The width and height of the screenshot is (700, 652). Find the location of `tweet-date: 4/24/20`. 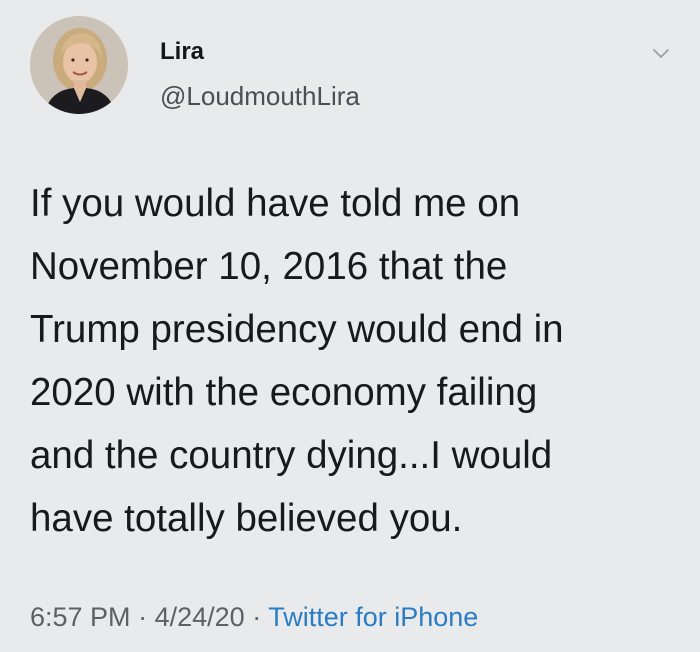

tweet-date: 4/24/20 is located at coordinates (200, 617).